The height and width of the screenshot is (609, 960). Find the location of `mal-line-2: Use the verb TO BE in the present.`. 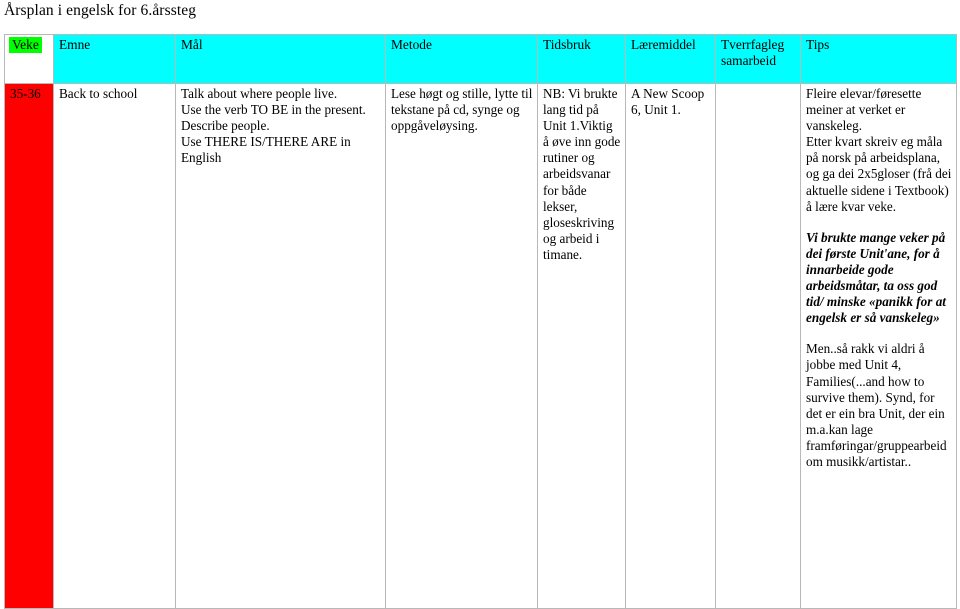

mal-line-2: Use the verb TO BE in the present. is located at coordinates (273, 110).